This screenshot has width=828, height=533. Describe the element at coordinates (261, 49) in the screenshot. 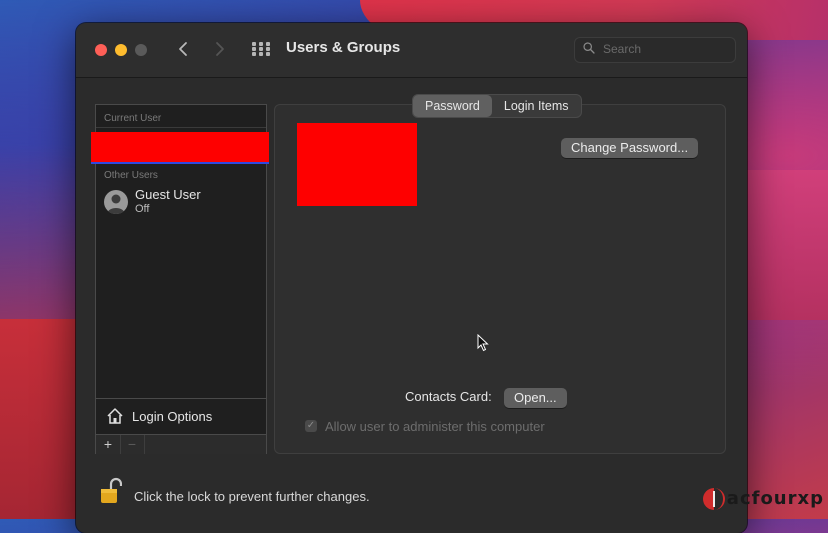

I see `grid-icon` at that location.